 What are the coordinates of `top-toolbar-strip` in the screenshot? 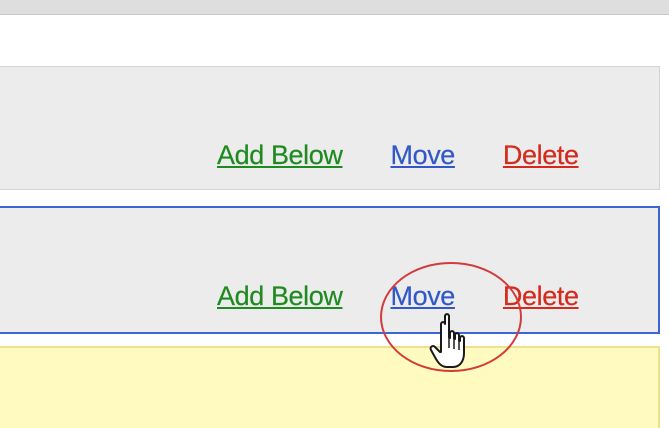 It's located at (334, 7).